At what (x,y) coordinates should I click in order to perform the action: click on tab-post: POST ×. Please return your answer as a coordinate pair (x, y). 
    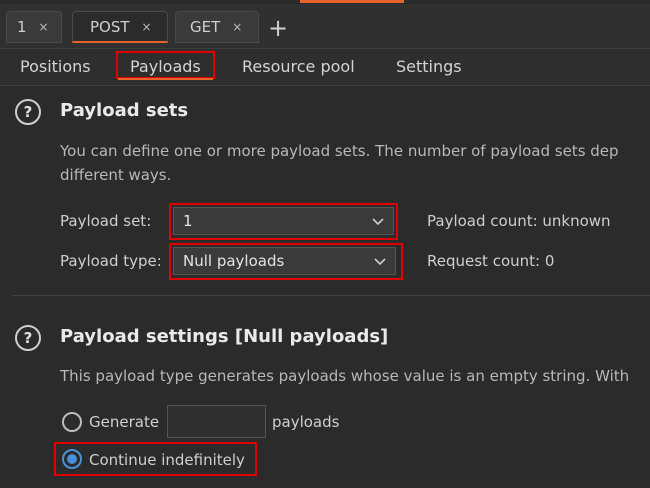
    Looking at the image, I should click on (120, 27).